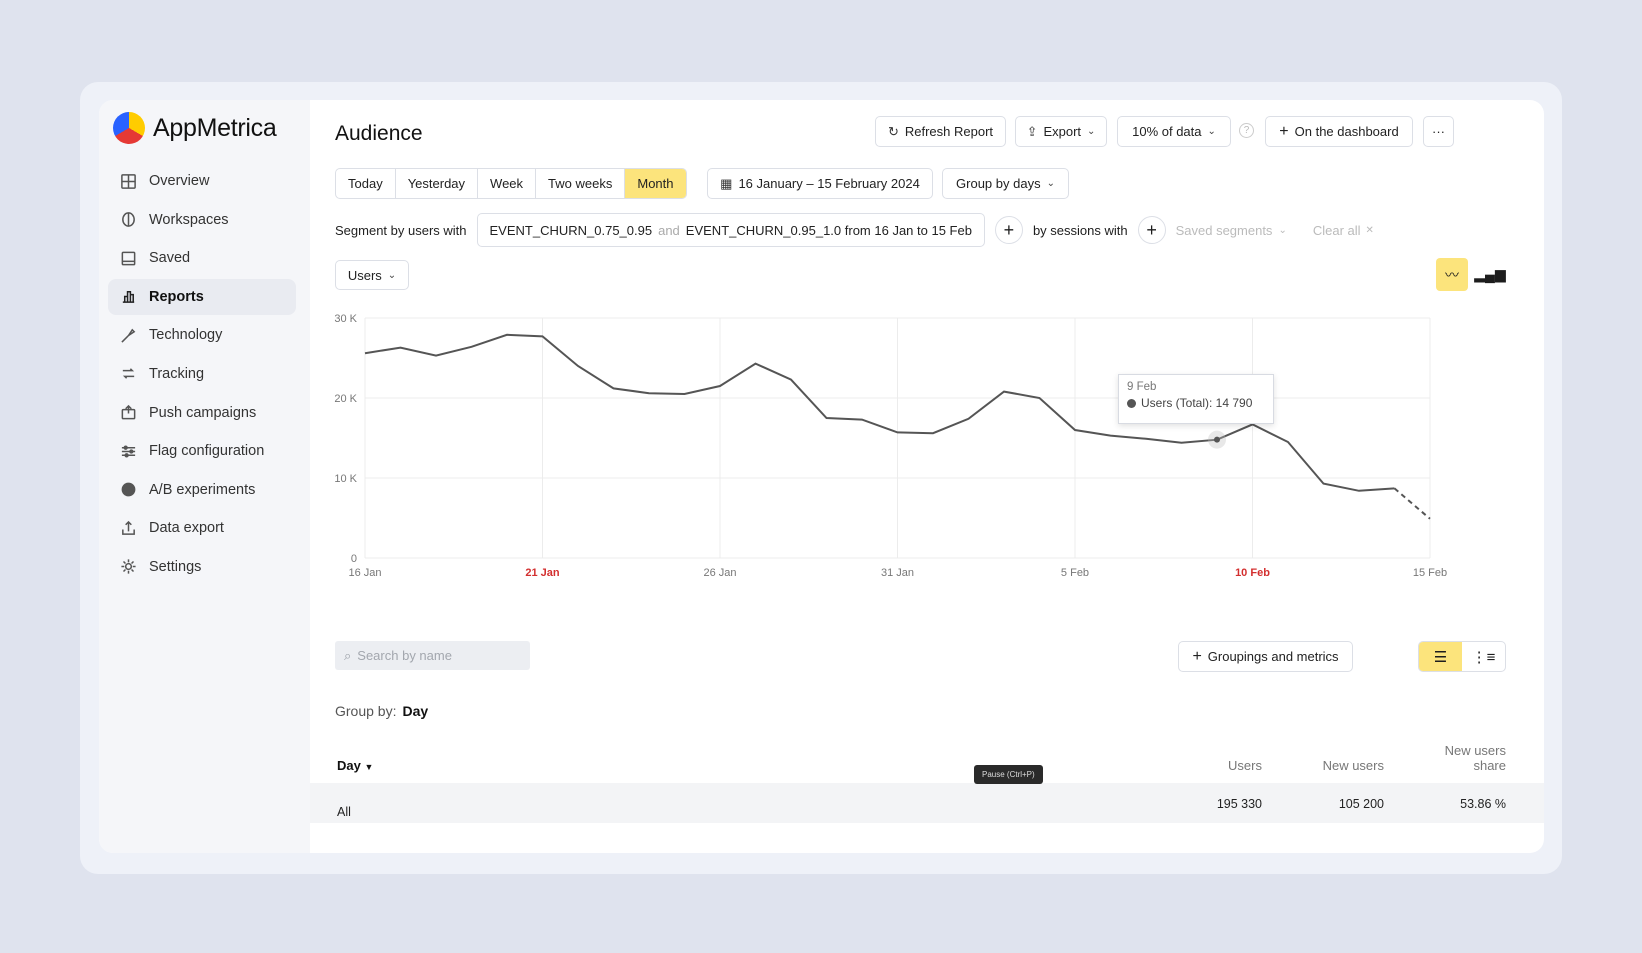  I want to click on push-icon, so click(128, 413).